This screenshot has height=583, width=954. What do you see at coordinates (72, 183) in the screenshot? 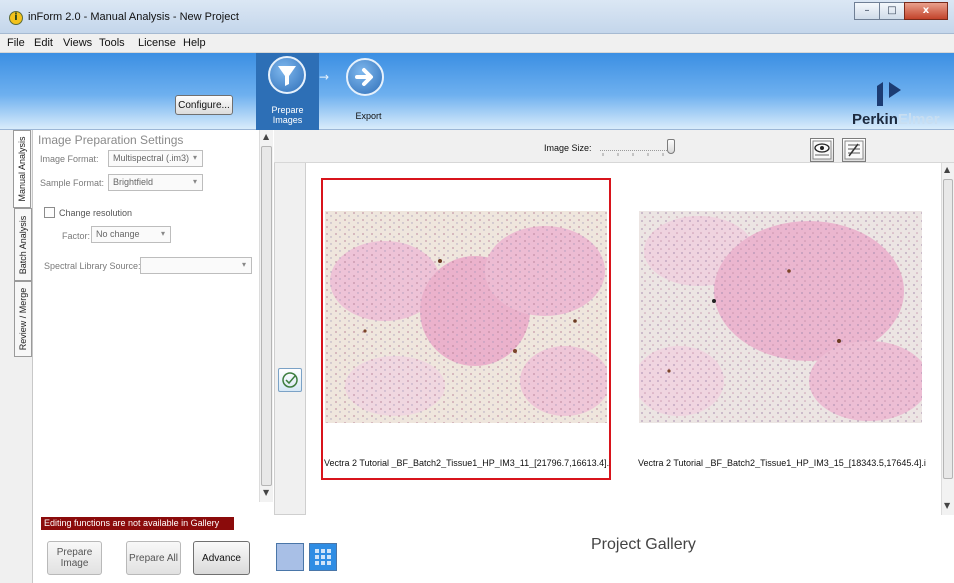
I see `sample-format-label: Sample Format:` at bounding box center [72, 183].